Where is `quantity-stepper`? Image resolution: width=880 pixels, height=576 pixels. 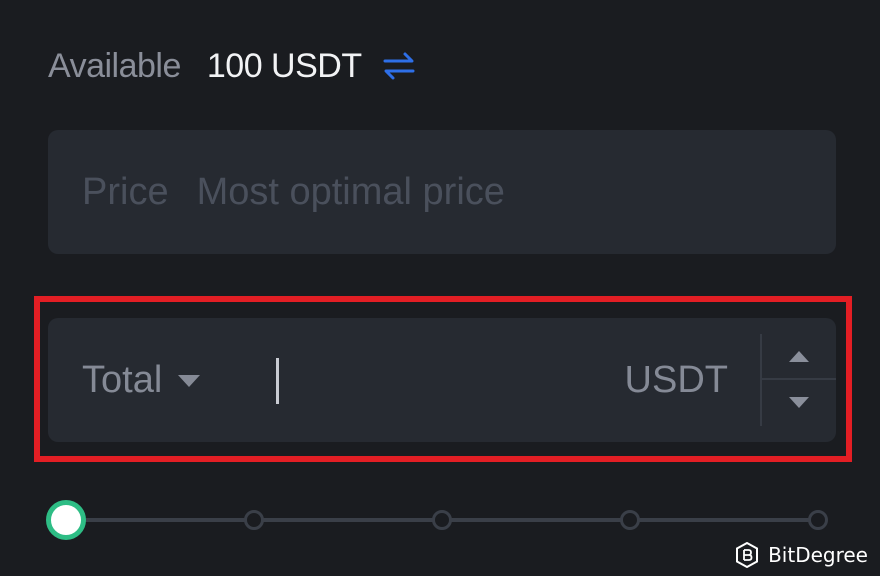
quantity-stepper is located at coordinates (798, 380).